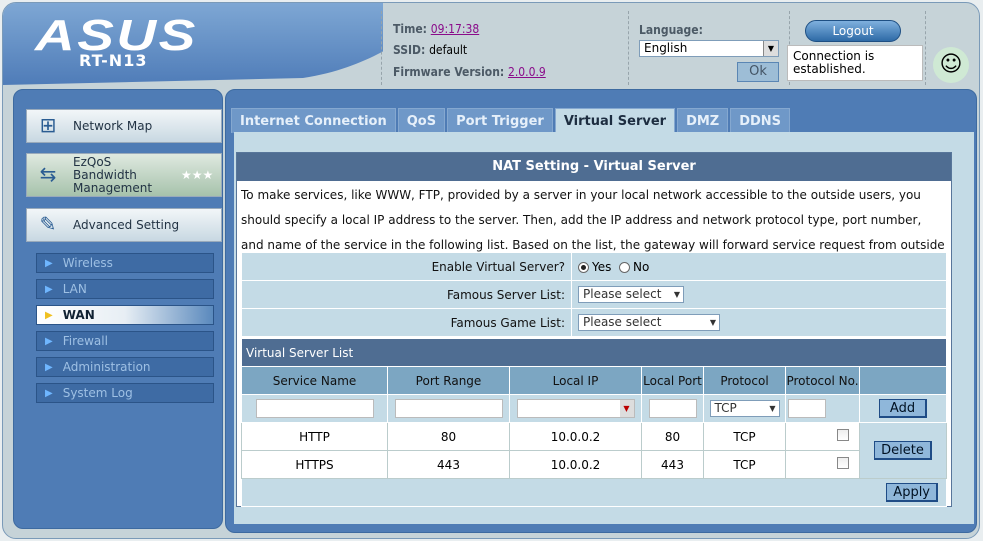 The image size is (983, 541). What do you see at coordinates (85, 341) in the screenshot?
I see `submenu-label: Firewall` at bounding box center [85, 341].